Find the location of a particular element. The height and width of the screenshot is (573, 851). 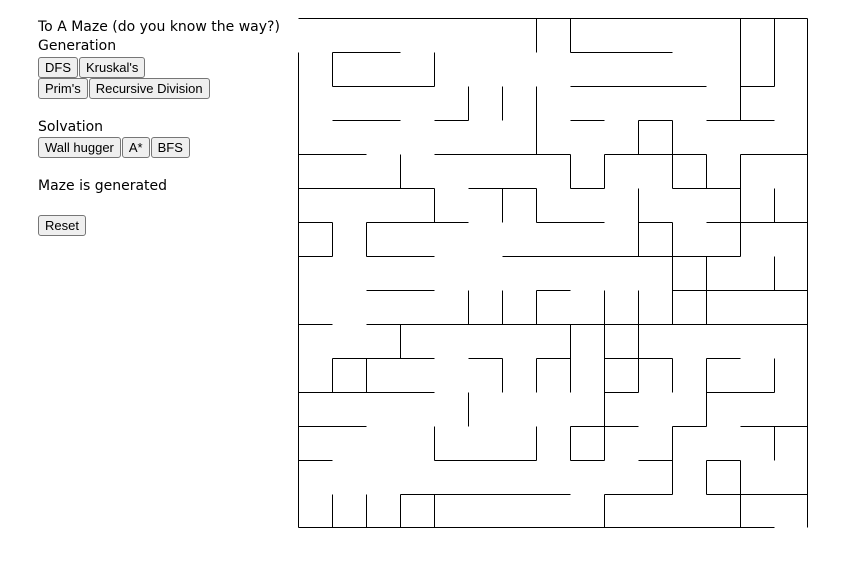

astar-button: A* is located at coordinates (135, 147).